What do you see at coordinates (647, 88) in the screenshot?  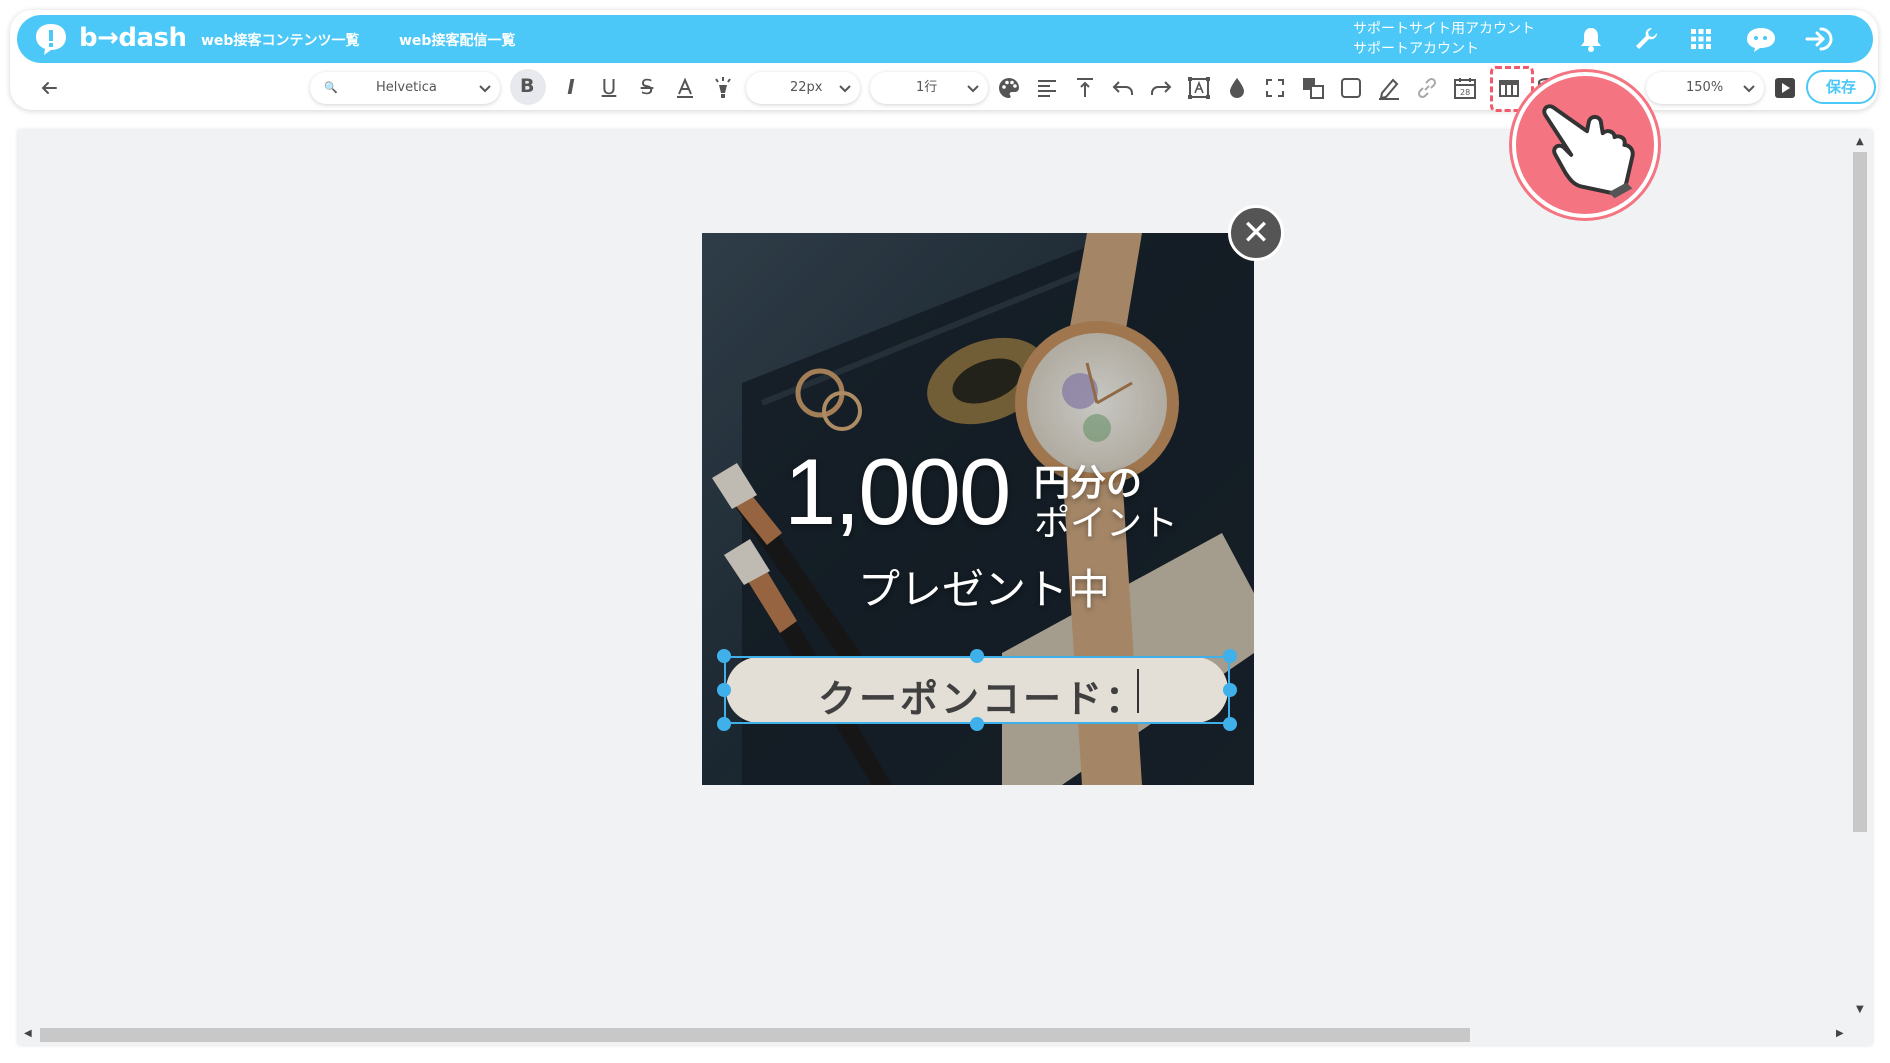 I see `strikethrough-button: S` at bounding box center [647, 88].